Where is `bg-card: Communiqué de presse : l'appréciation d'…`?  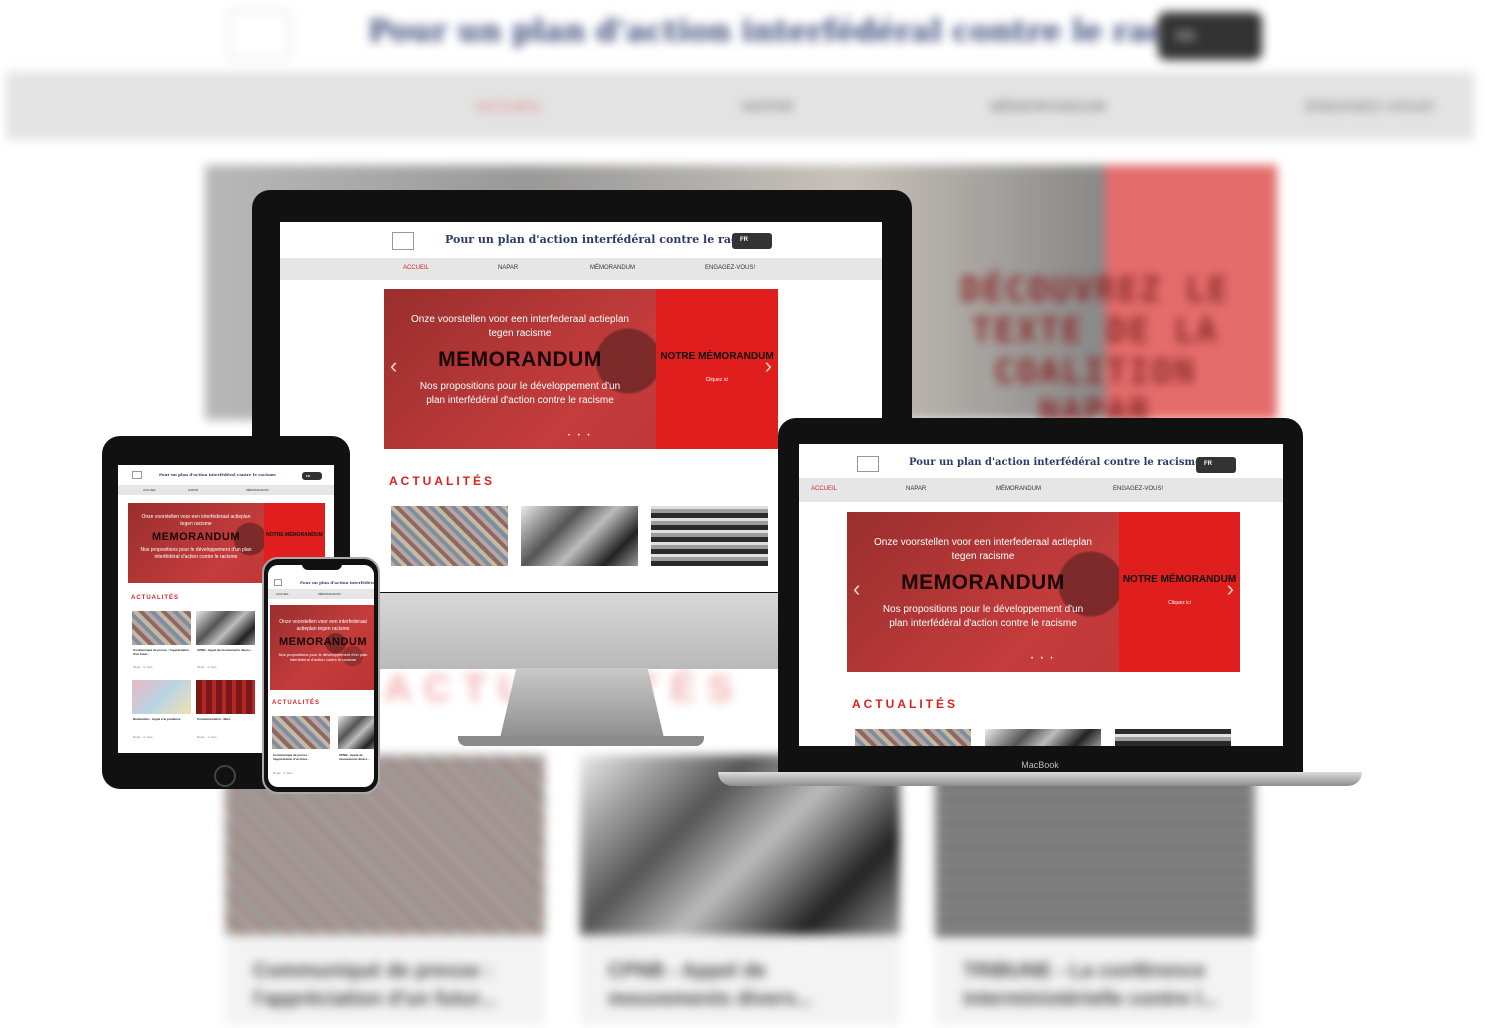 bg-card: Communiqué de presse : l'appréciation d'… is located at coordinates (385, 890).